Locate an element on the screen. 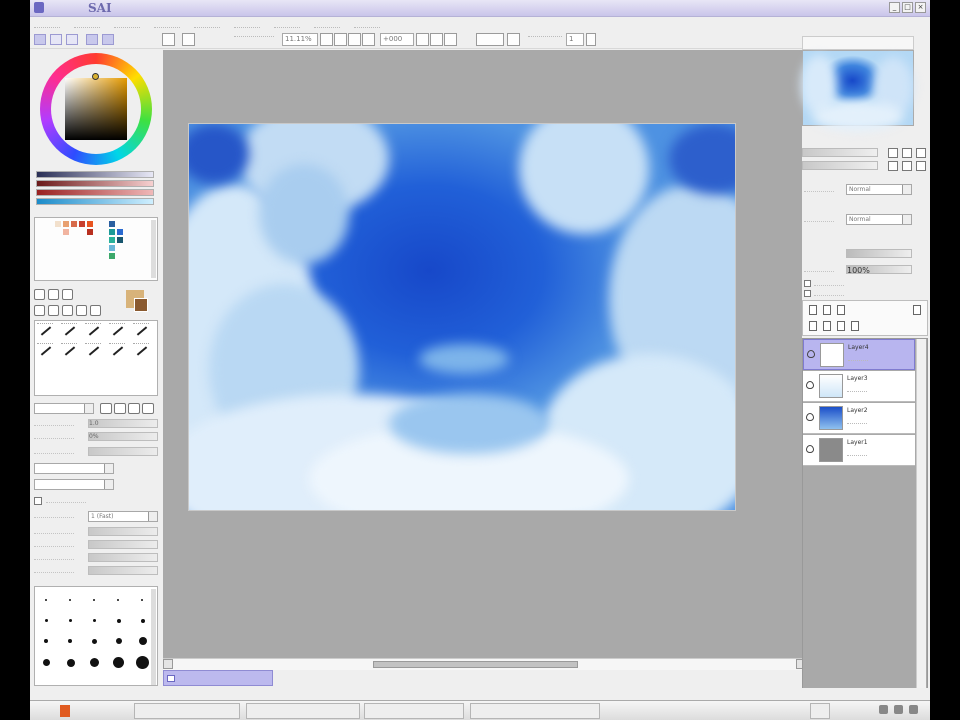 The image size is (960, 720). shape-flat-icon is located at coordinates (148, 408).